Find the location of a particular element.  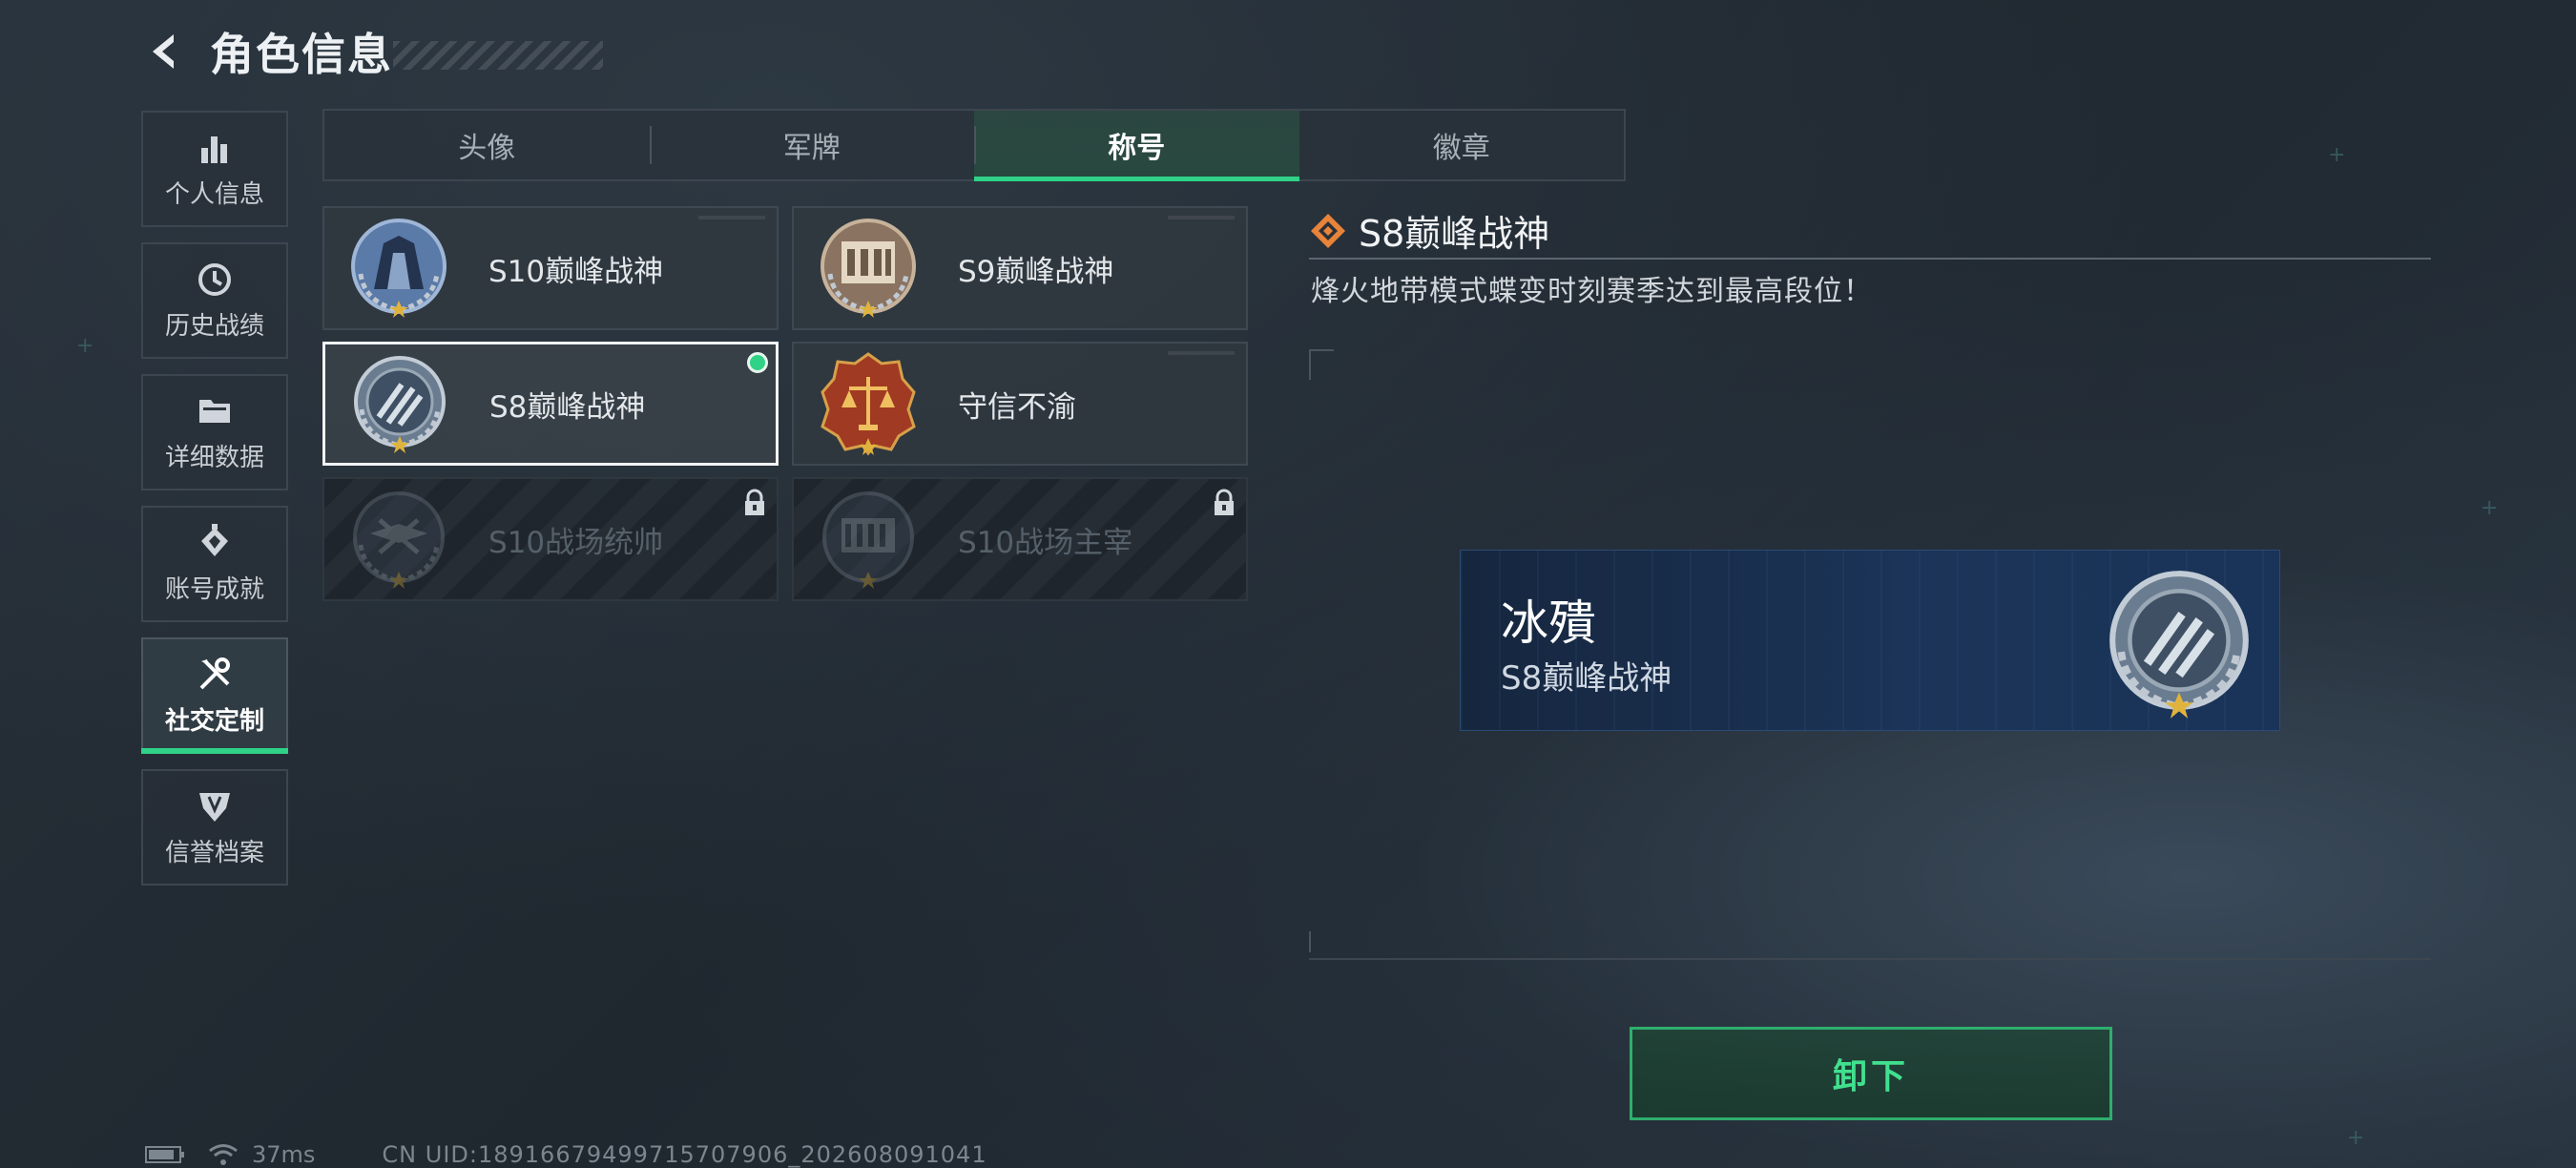

title-decoration is located at coordinates (498, 55).